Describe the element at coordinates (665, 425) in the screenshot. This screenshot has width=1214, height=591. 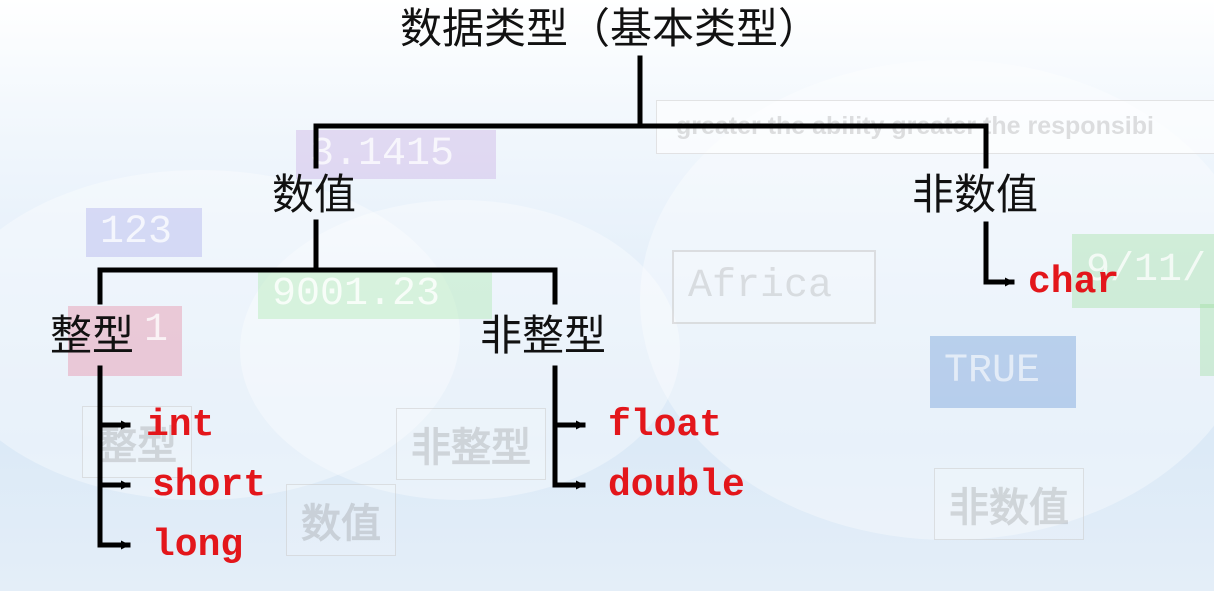
I see `leaf-float: float` at that location.